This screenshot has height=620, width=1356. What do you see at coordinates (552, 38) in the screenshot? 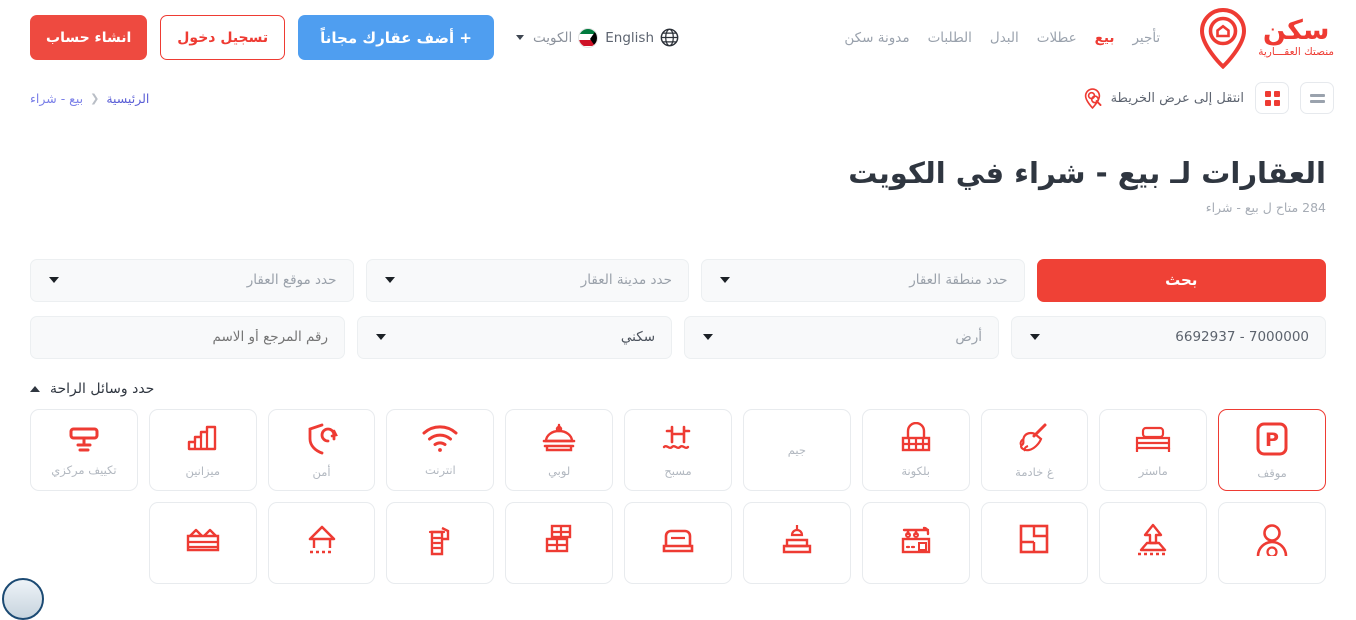
I see `country-label: الكويت` at bounding box center [552, 38].